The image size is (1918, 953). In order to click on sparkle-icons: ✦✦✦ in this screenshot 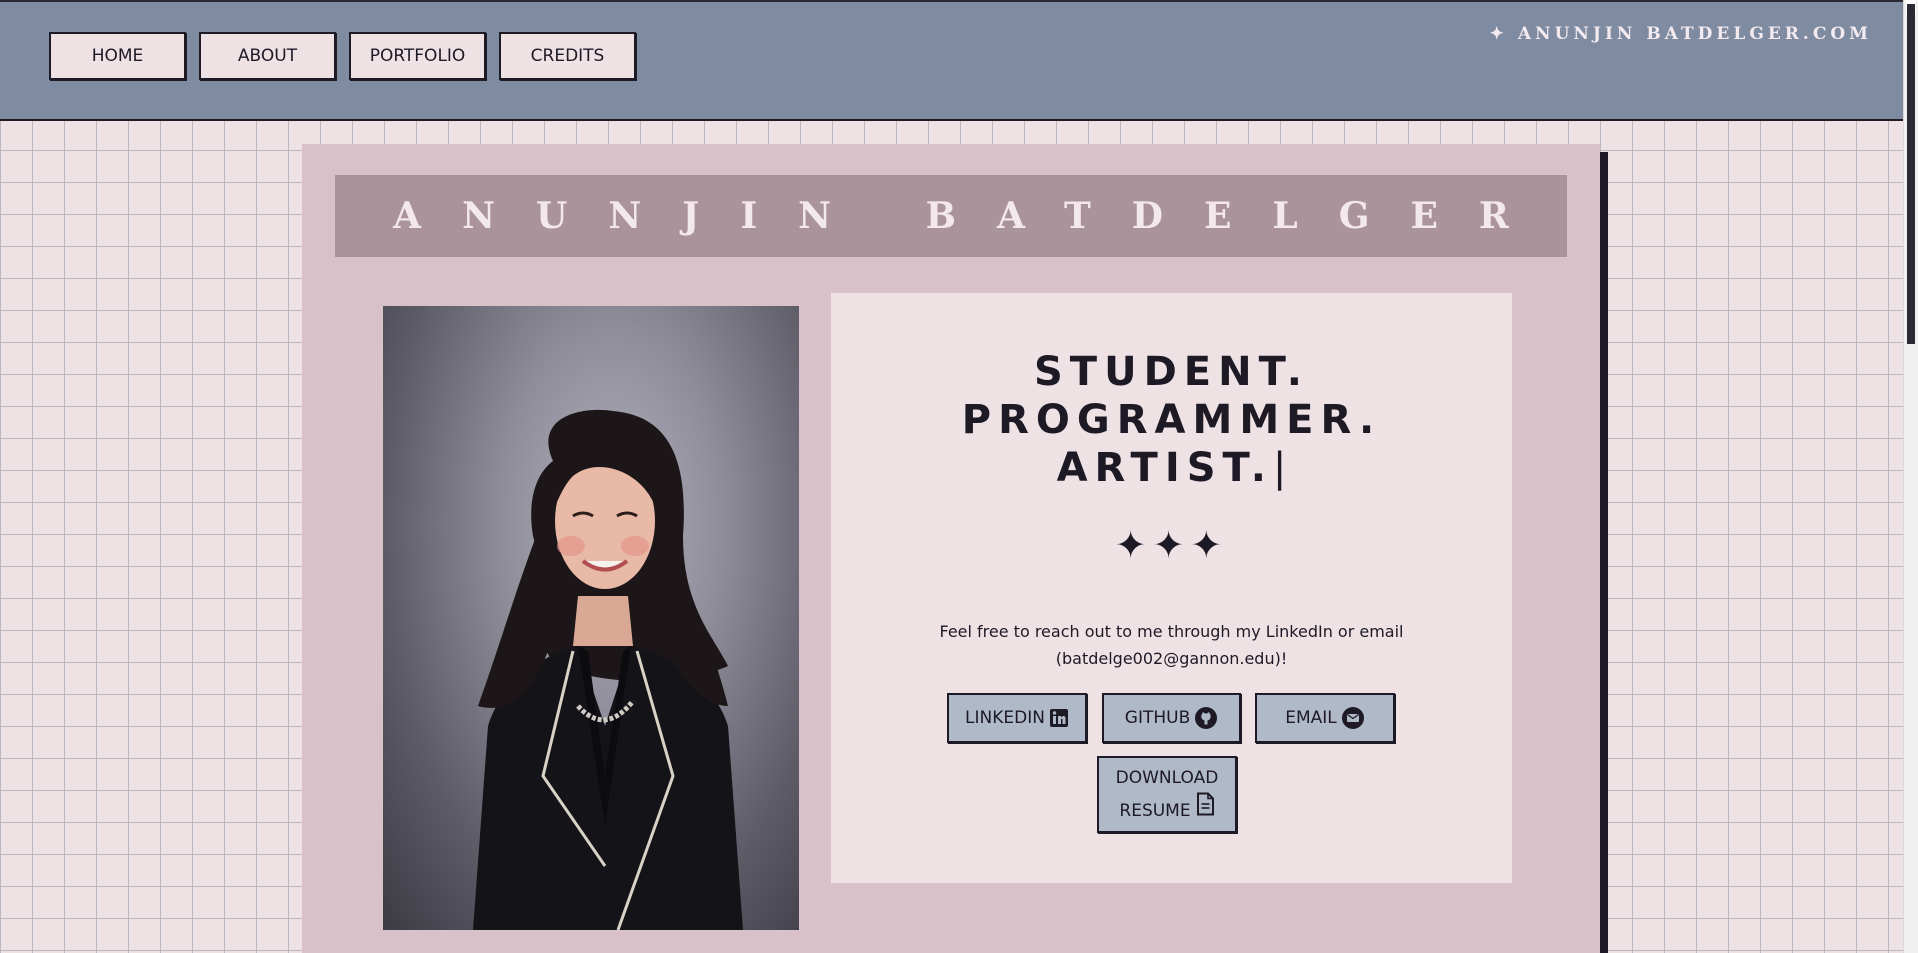, I will do `click(1171, 545)`.